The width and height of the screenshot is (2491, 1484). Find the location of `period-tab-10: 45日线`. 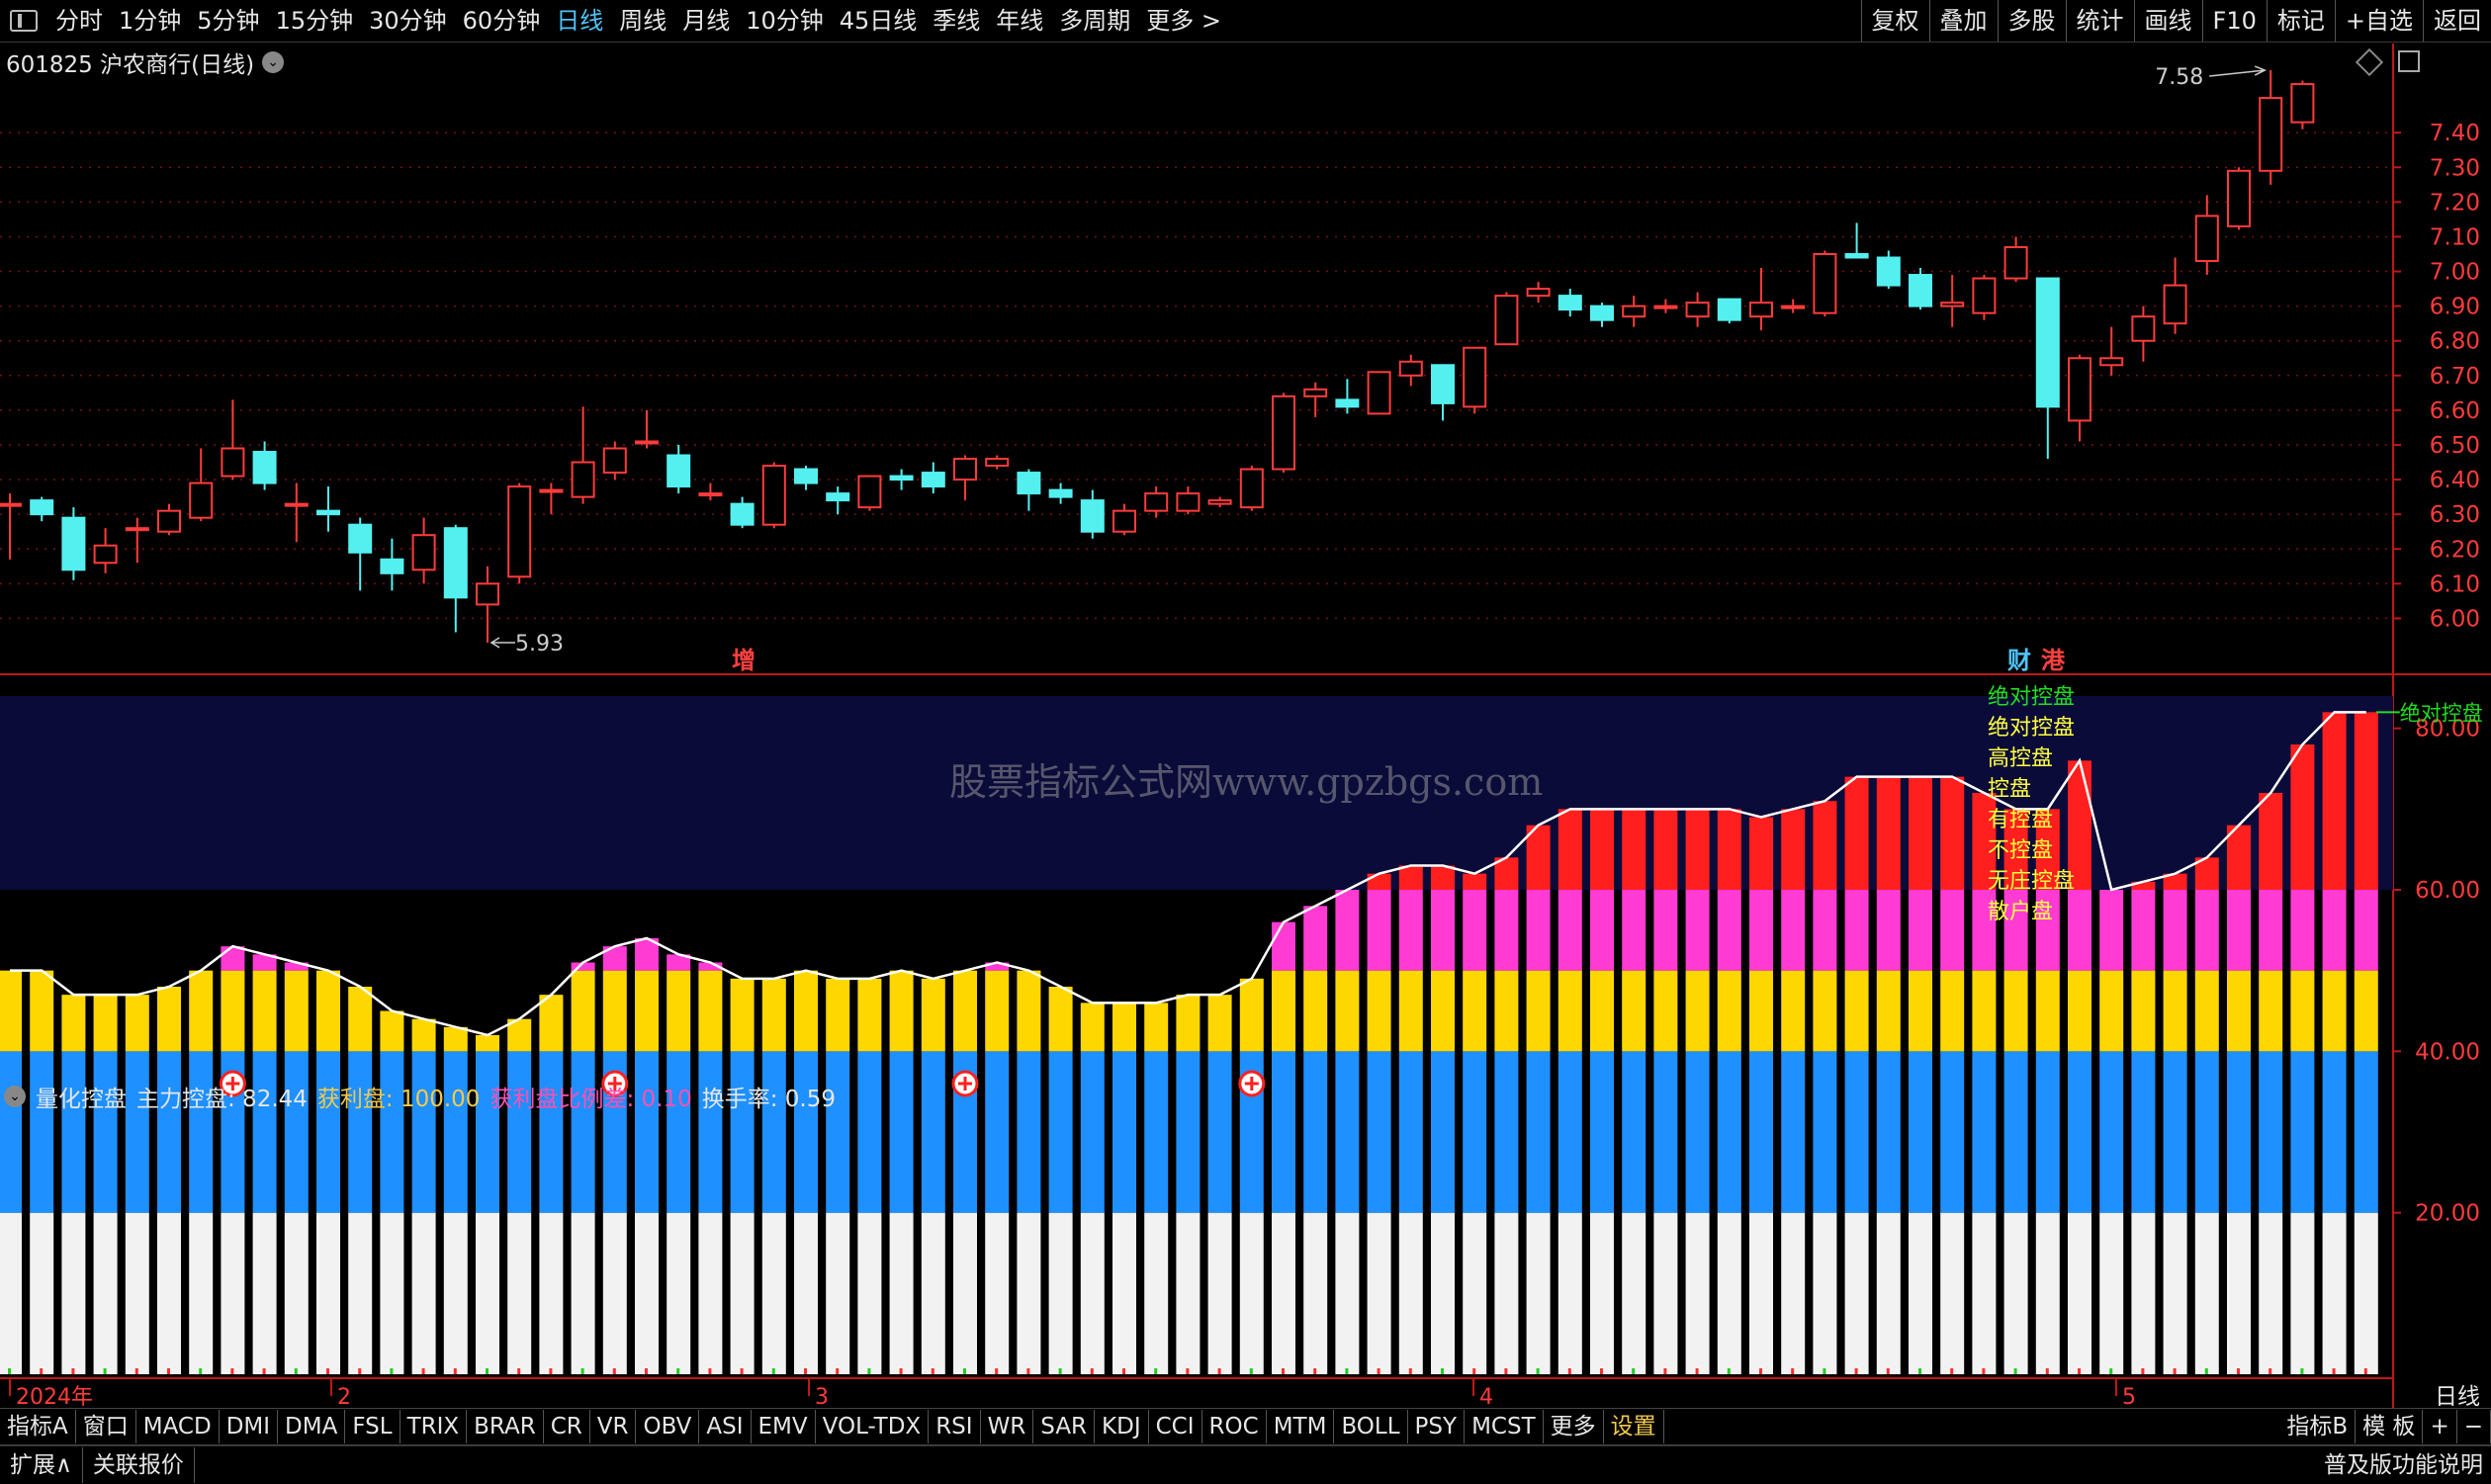

period-tab-10: 45日线 is located at coordinates (879, 21).